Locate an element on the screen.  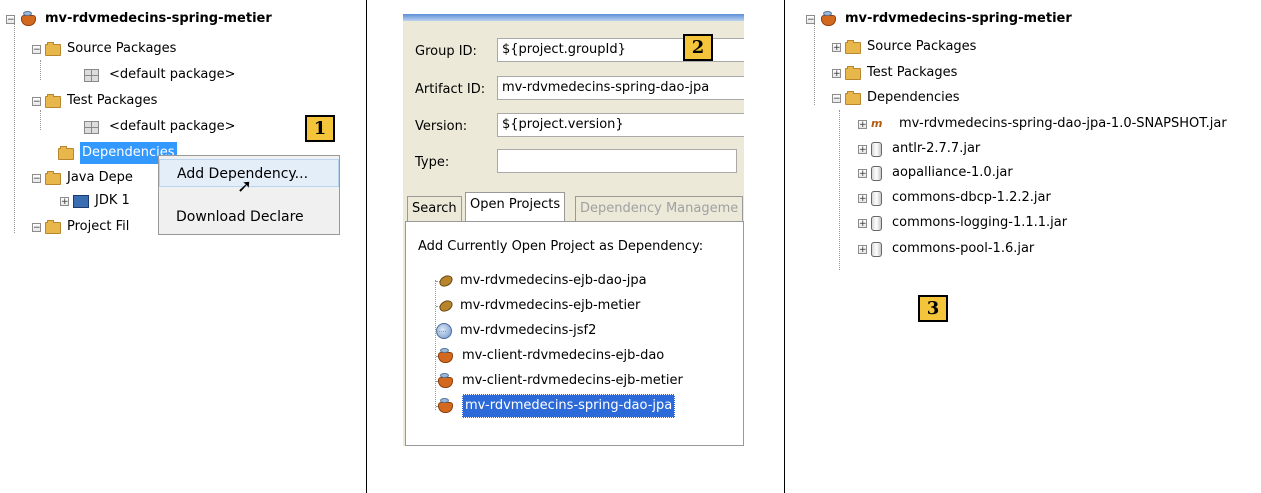
group-id-label: Group ID: is located at coordinates (446, 51).